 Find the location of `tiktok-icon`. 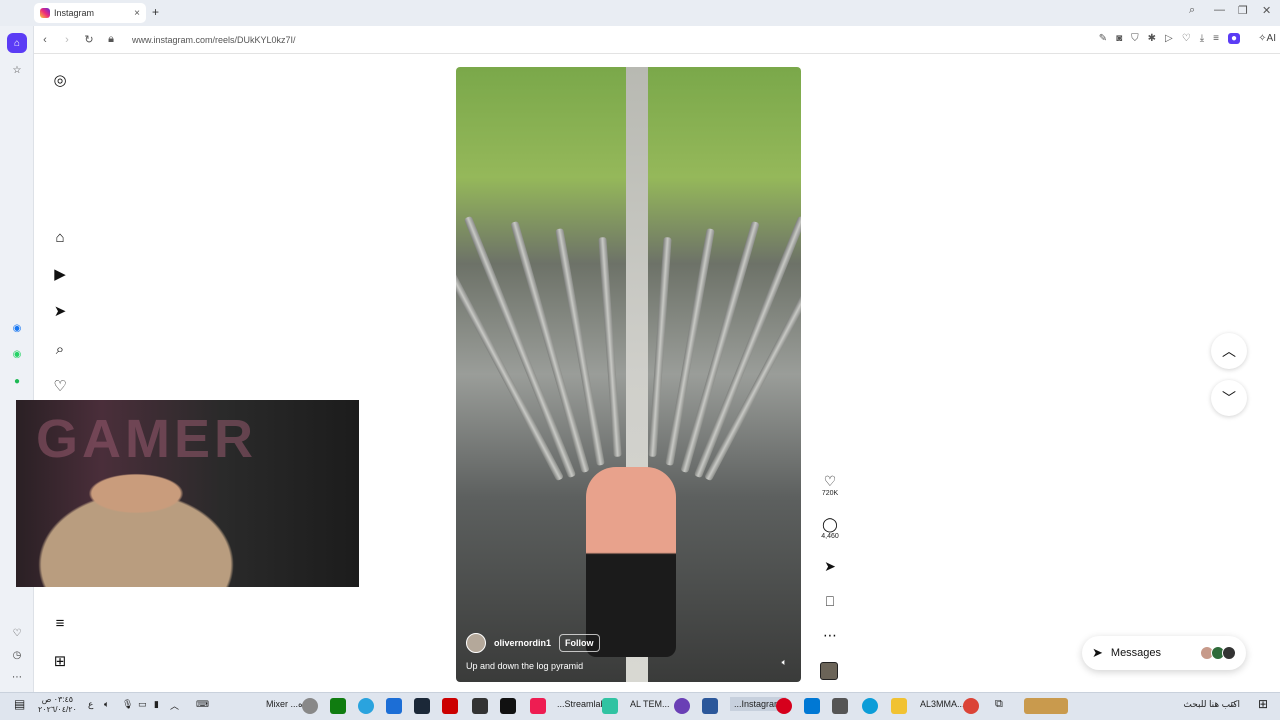

tiktok-icon is located at coordinates (538, 706).